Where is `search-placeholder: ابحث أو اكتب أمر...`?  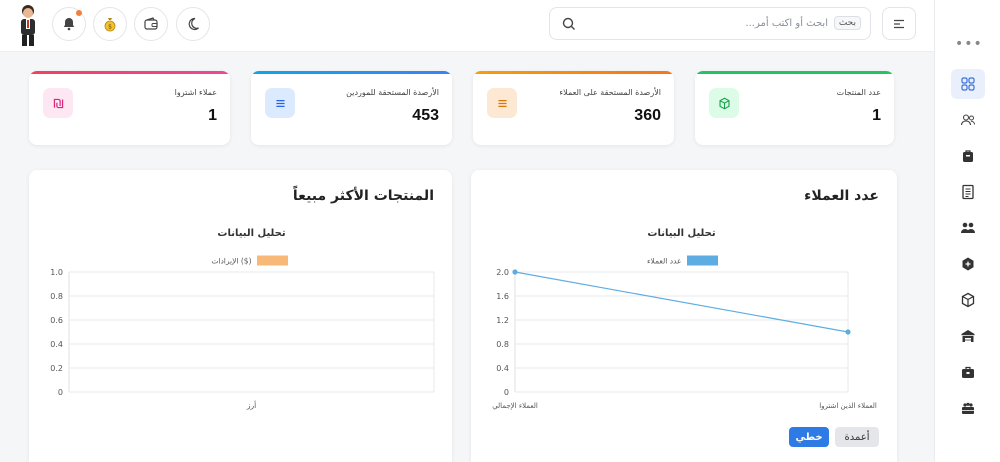
search-placeholder: ابحث أو اكتب أمر... is located at coordinates (786, 23).